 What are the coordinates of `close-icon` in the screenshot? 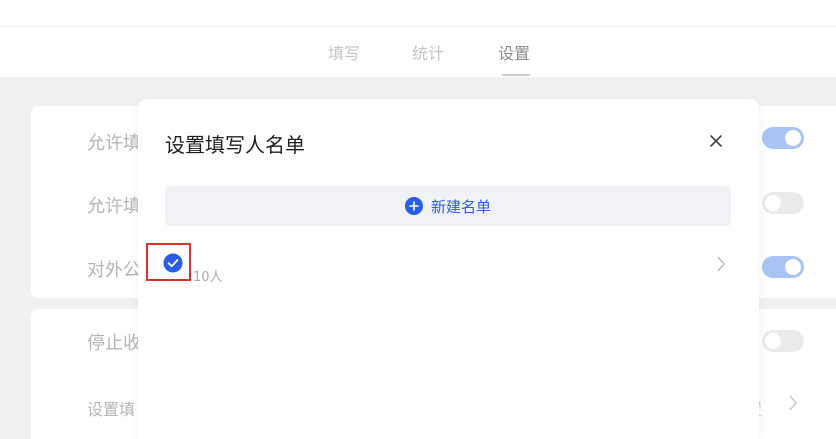 It's located at (716, 141).